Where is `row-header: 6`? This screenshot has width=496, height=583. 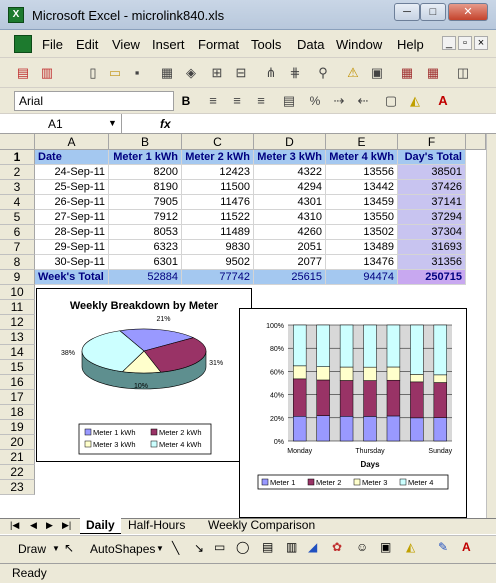 row-header: 6 is located at coordinates (17, 232).